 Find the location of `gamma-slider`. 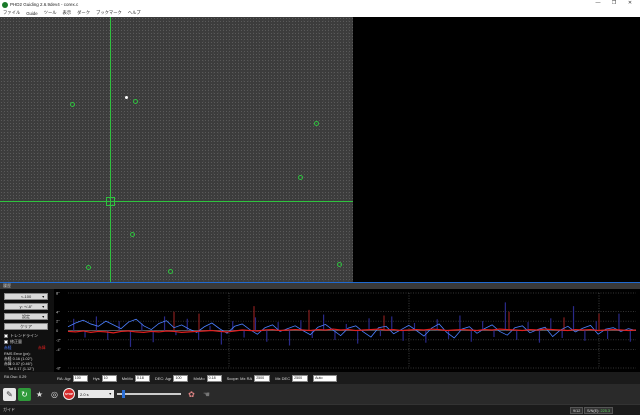

gamma-slider is located at coordinates (149, 394).